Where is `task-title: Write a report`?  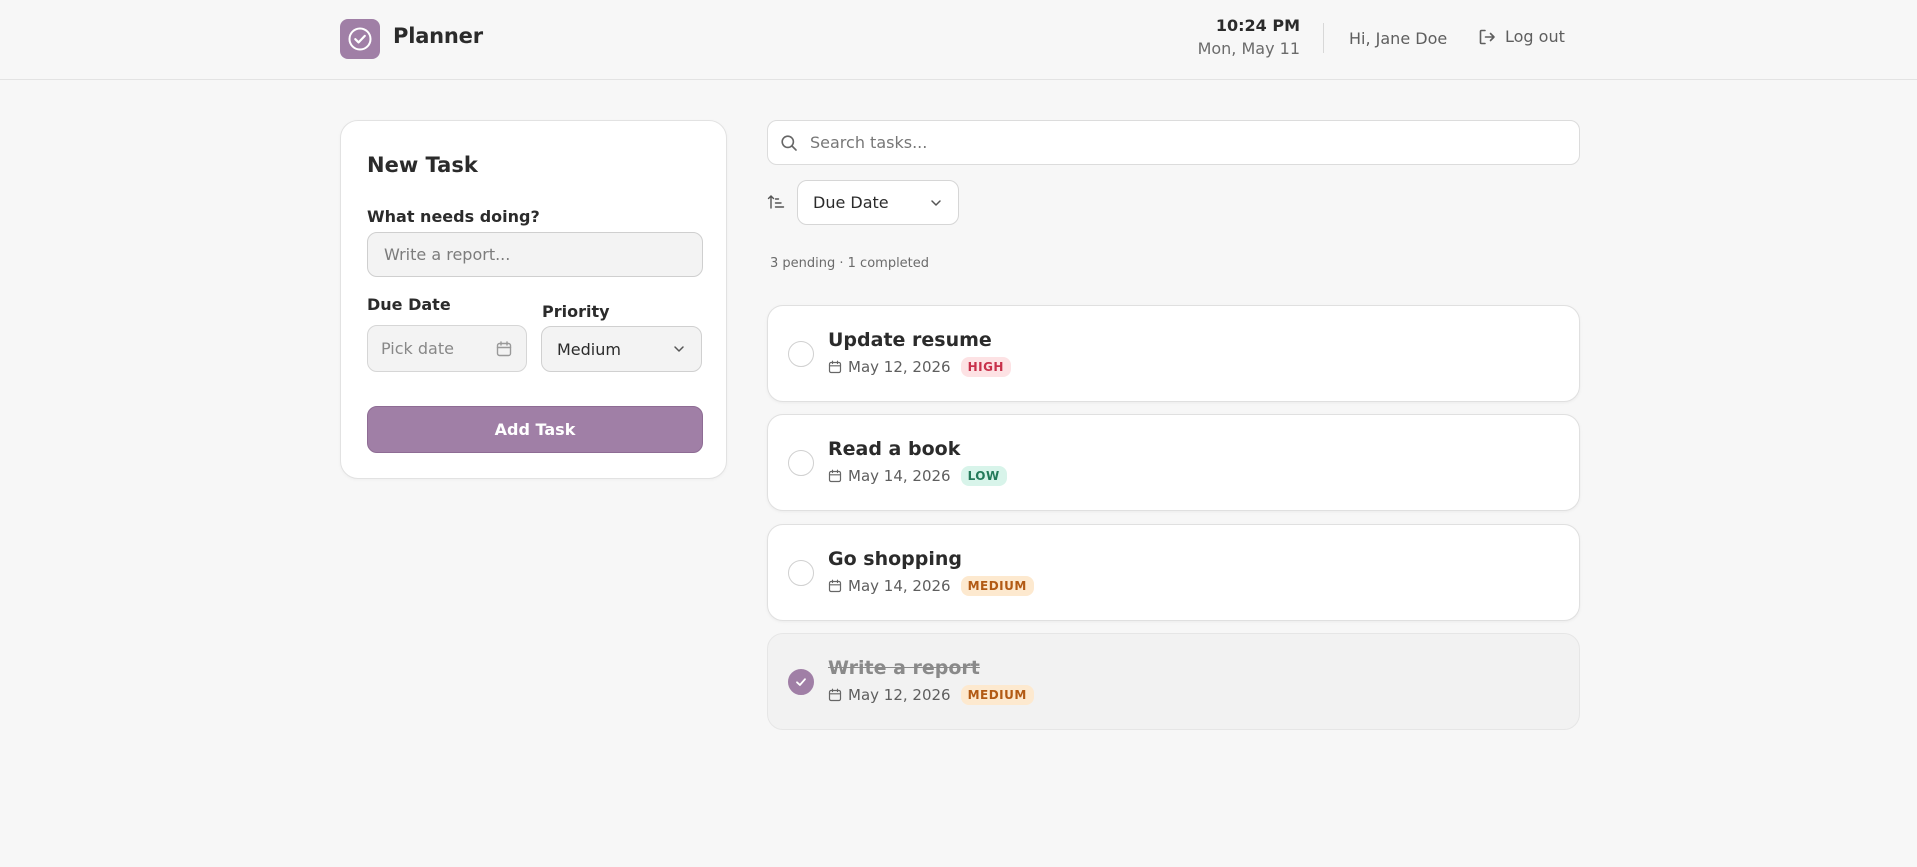
task-title: Write a report is located at coordinates (904, 668).